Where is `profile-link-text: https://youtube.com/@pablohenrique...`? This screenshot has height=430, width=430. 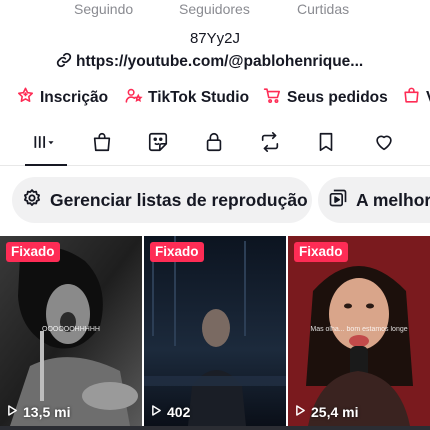 profile-link-text: https://youtube.com/@pablohenrique... is located at coordinates (219, 62).